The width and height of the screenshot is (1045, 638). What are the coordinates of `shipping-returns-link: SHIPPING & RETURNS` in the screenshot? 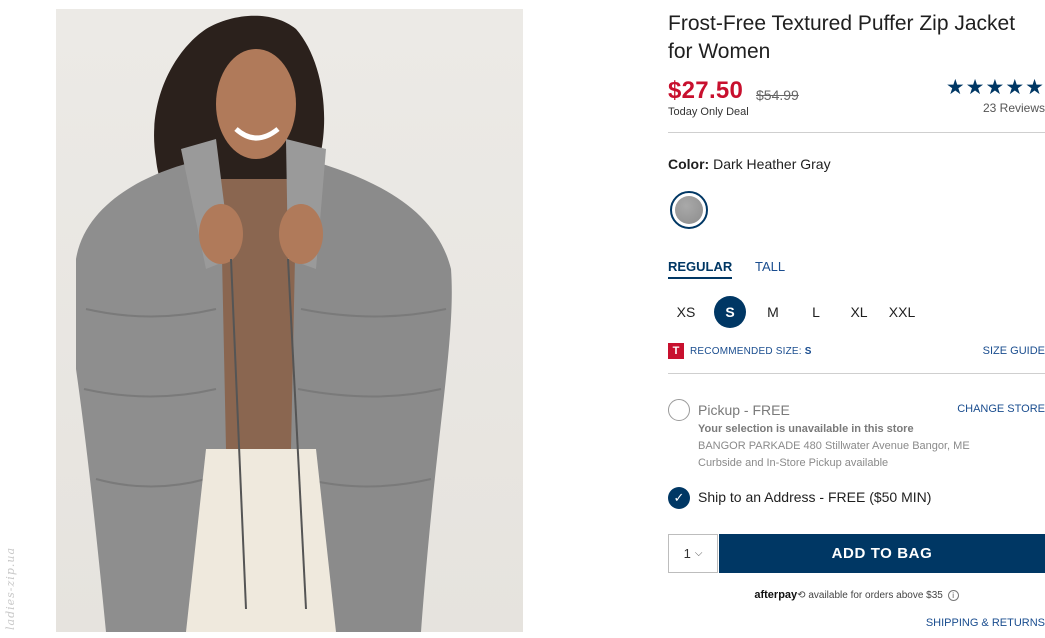 It's located at (985, 623).